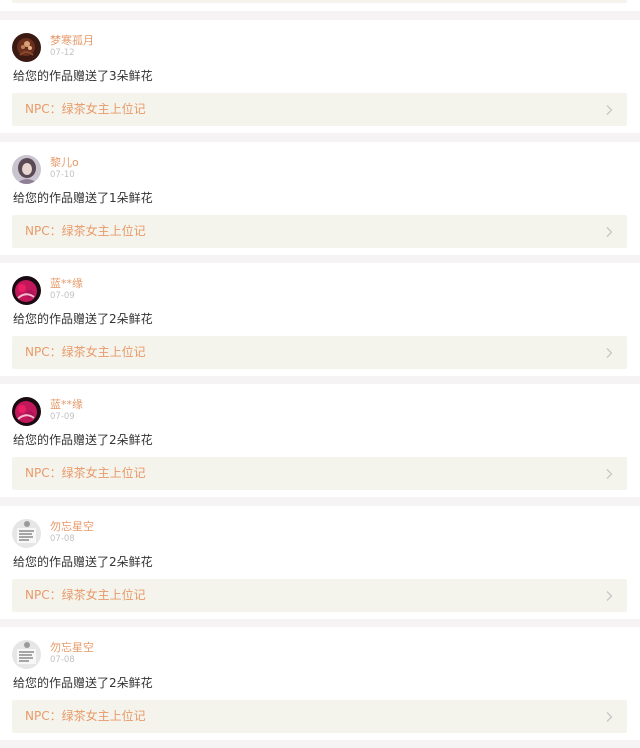  I want to click on previous-card-remnant, so click(320, 5).